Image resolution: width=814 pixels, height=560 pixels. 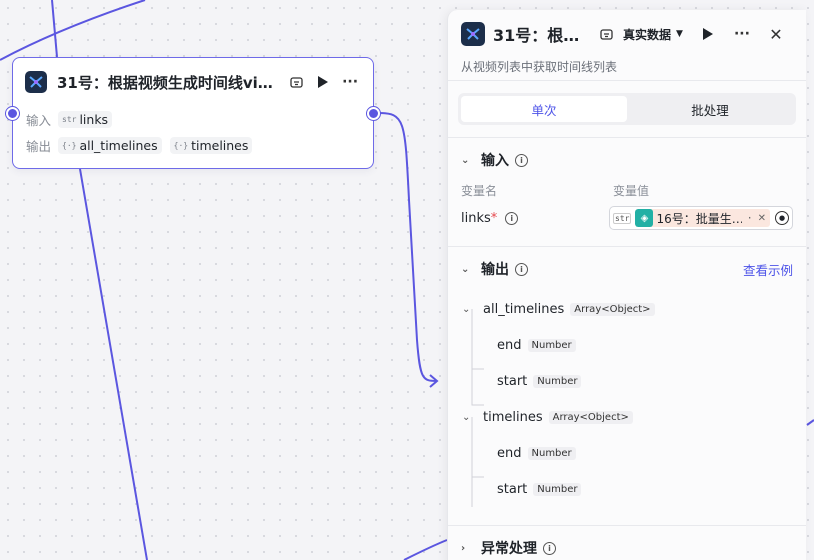 I want to click on tree-item-all-timelines: ⌄ all_timelines Array<Object>, so click(x=634, y=309).